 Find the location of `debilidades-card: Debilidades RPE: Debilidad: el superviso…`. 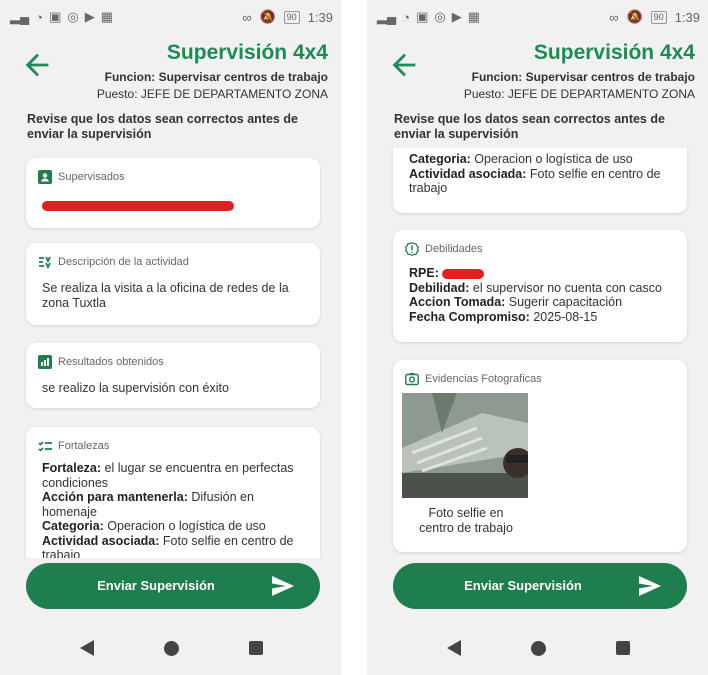

debilidades-card: Debilidades RPE: Debilidad: el superviso… is located at coordinates (540, 286).